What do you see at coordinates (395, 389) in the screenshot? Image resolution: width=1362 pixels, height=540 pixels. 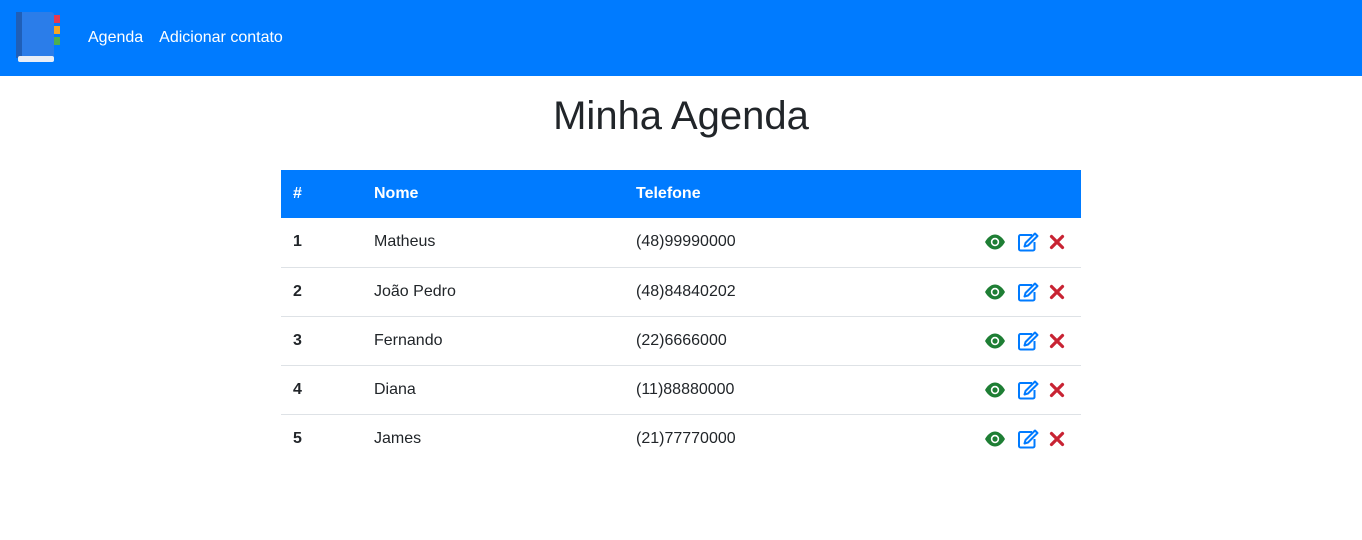 I see `row-nome: Diana` at bounding box center [395, 389].